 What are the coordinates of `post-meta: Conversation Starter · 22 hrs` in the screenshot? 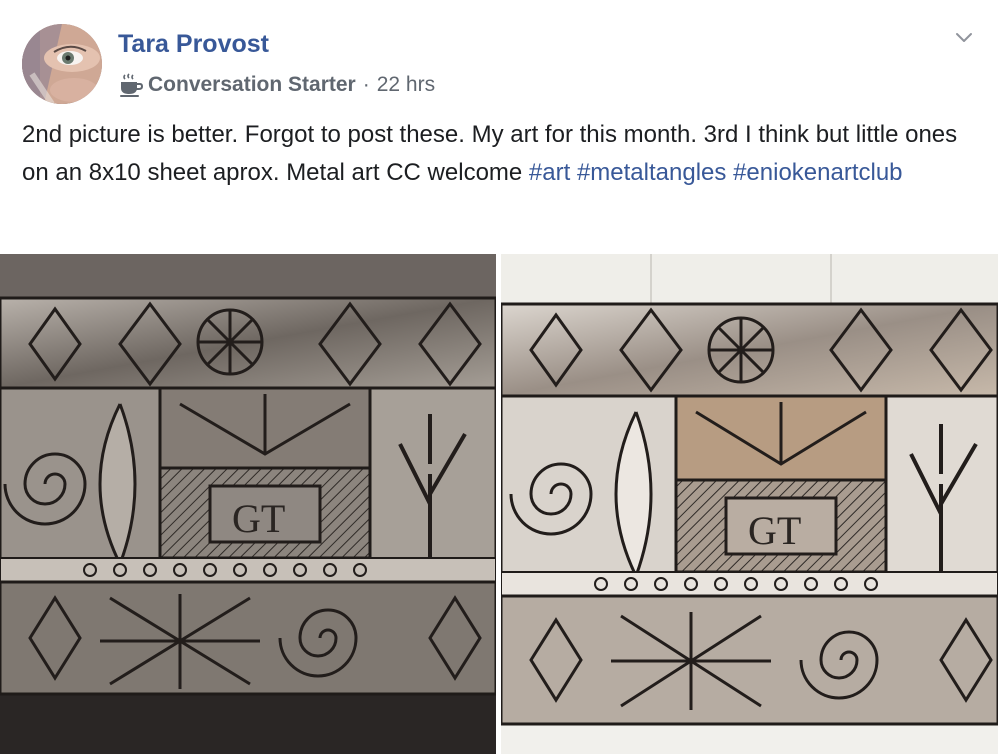 It's located at (276, 85).